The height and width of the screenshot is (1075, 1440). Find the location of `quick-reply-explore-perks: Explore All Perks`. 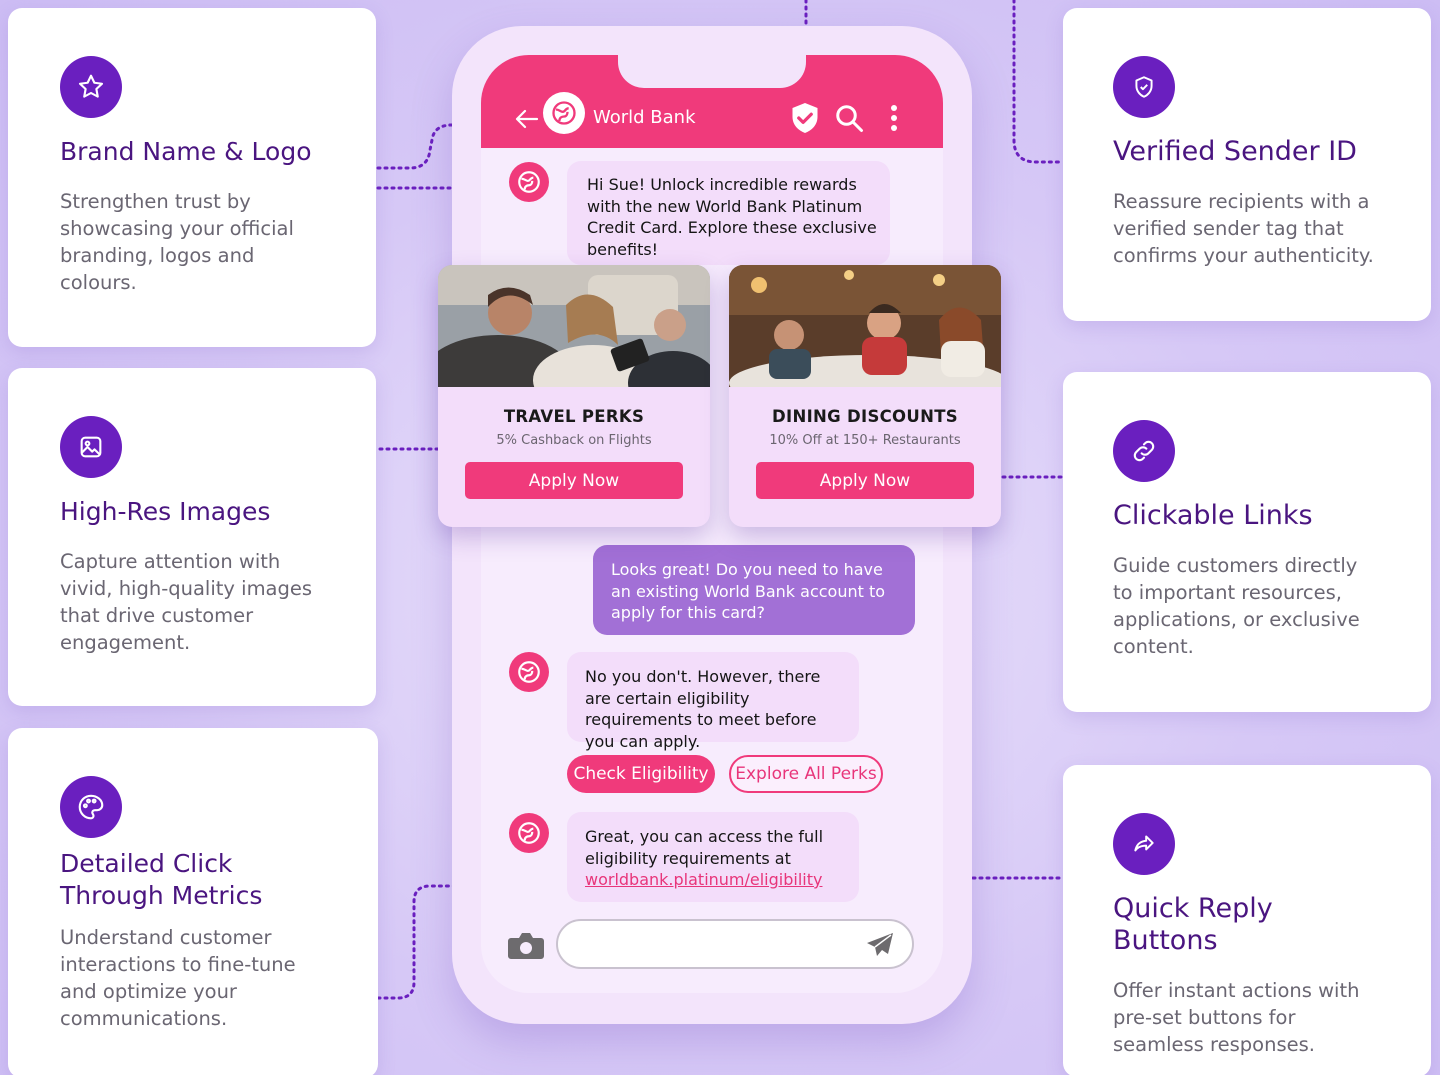

quick-reply-explore-perks: Explore All Perks is located at coordinates (806, 774).